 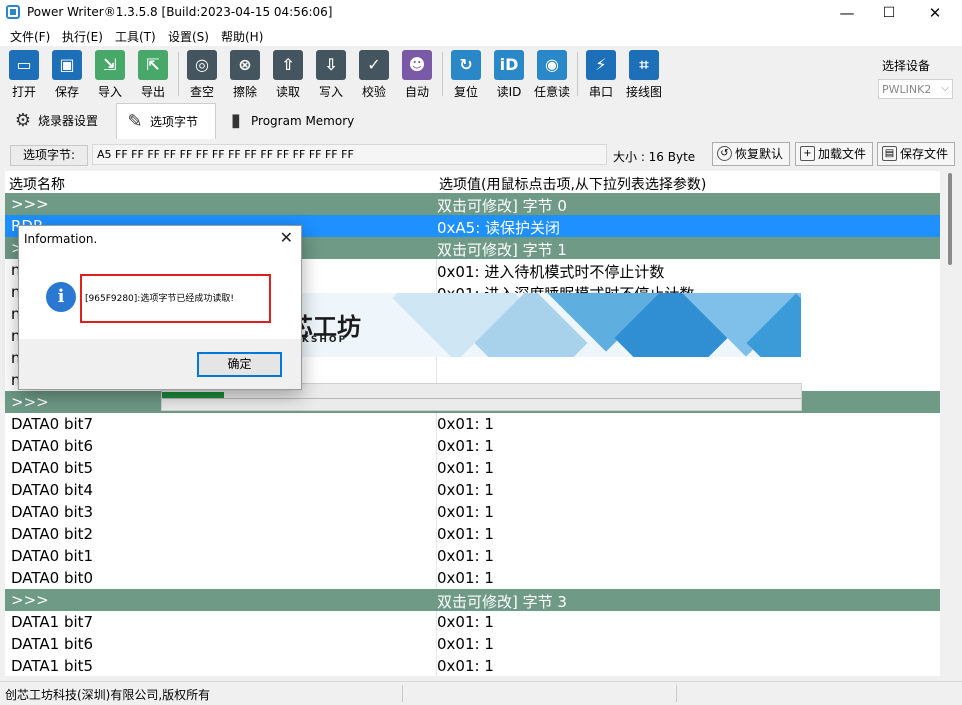 What do you see at coordinates (30, 36) in the screenshot?
I see `menu-file: 文件(F)` at bounding box center [30, 36].